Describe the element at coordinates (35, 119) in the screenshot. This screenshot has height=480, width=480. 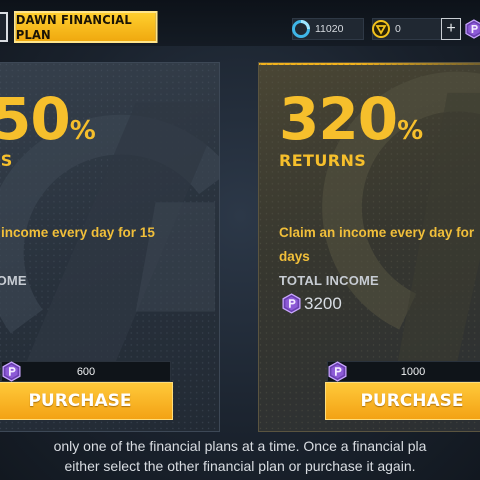
I see `returns-percent-number: 50` at that location.